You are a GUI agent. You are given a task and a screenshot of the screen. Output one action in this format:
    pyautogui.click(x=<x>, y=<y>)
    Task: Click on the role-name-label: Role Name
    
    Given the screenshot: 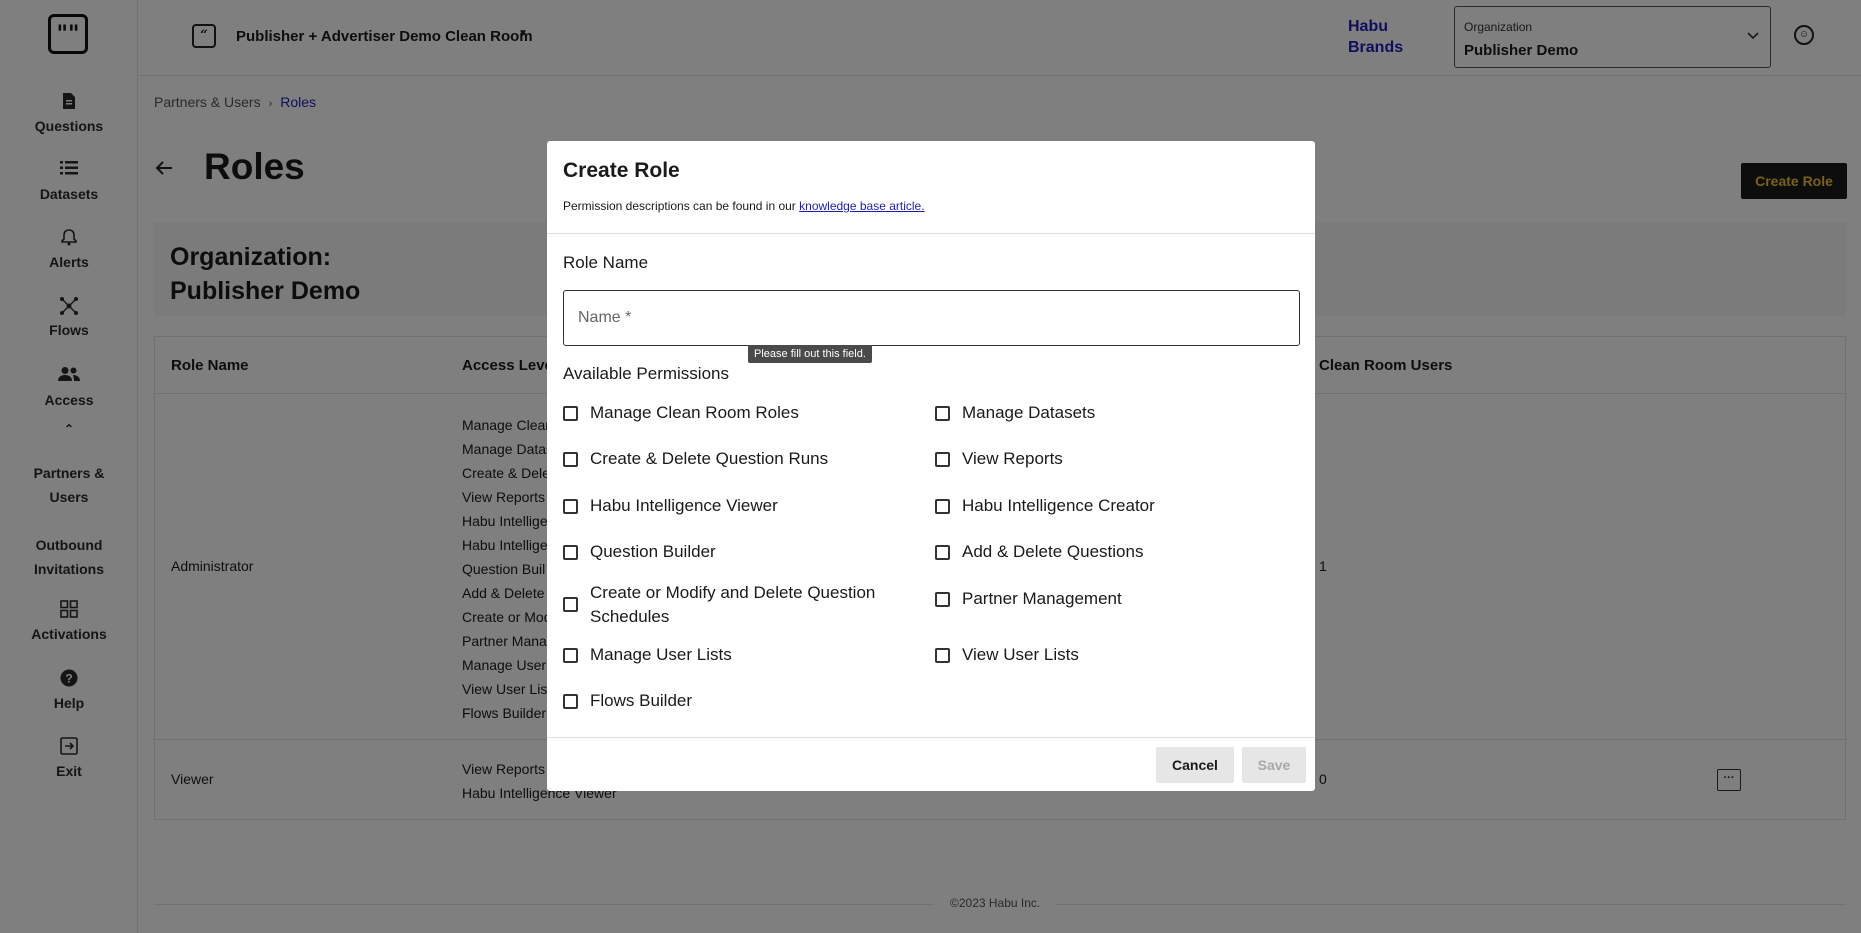 What is the action you would take?
    pyautogui.click(x=606, y=262)
    